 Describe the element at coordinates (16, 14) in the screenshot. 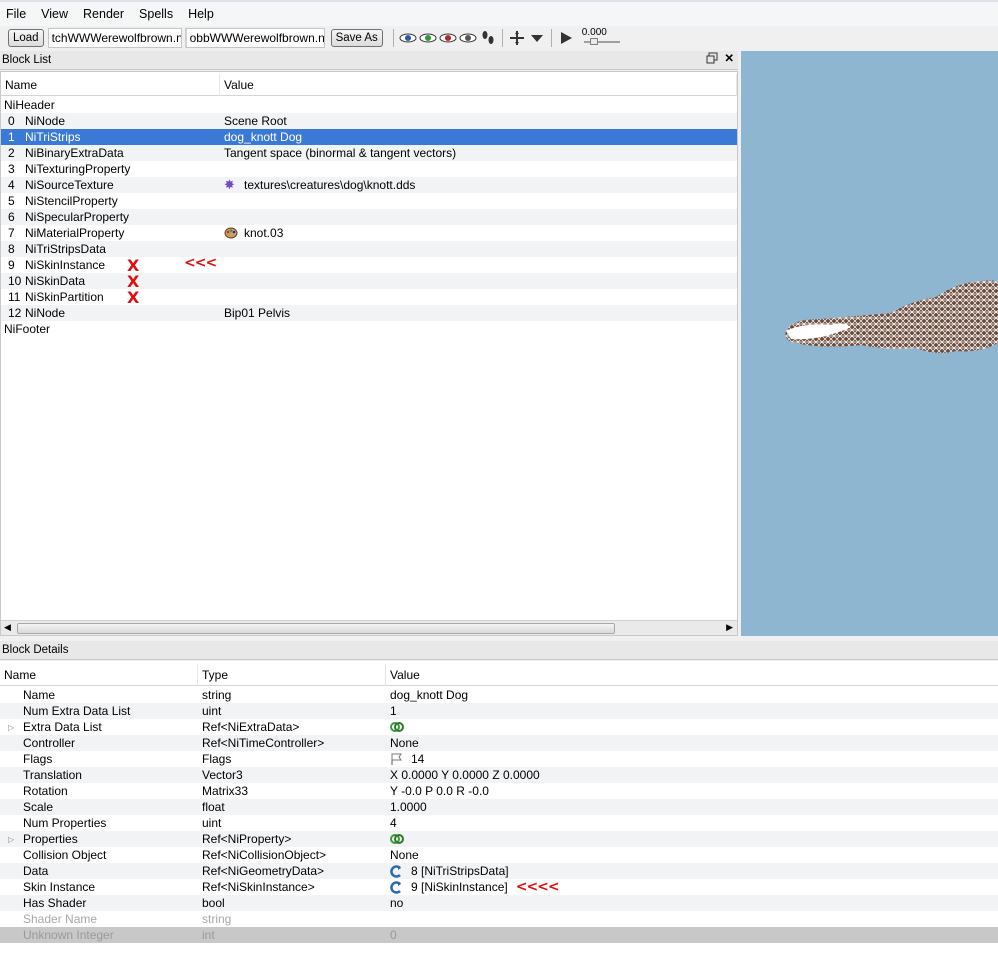

I see `menu-file: File` at that location.